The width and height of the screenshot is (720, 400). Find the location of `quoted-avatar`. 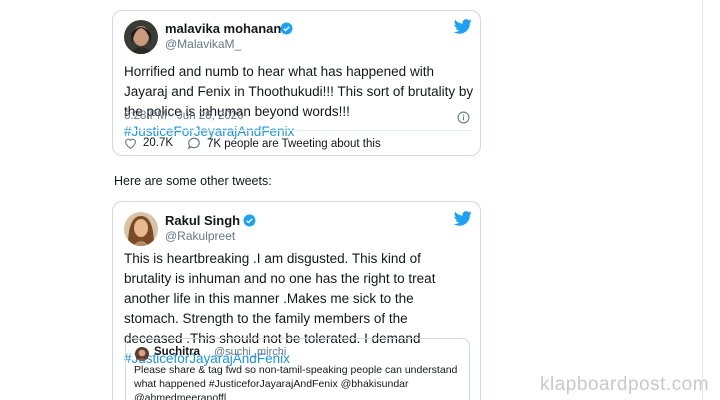

quoted-avatar is located at coordinates (142, 354).